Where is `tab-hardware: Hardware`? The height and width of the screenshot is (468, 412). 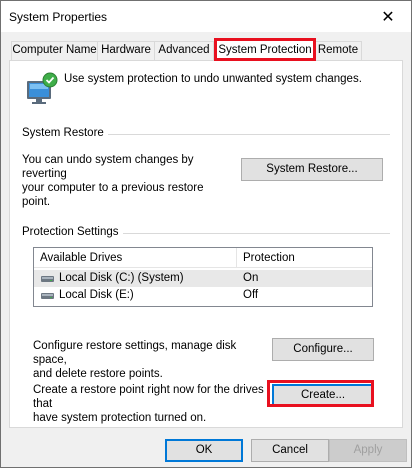
tab-hardware: Hardware is located at coordinates (126, 50).